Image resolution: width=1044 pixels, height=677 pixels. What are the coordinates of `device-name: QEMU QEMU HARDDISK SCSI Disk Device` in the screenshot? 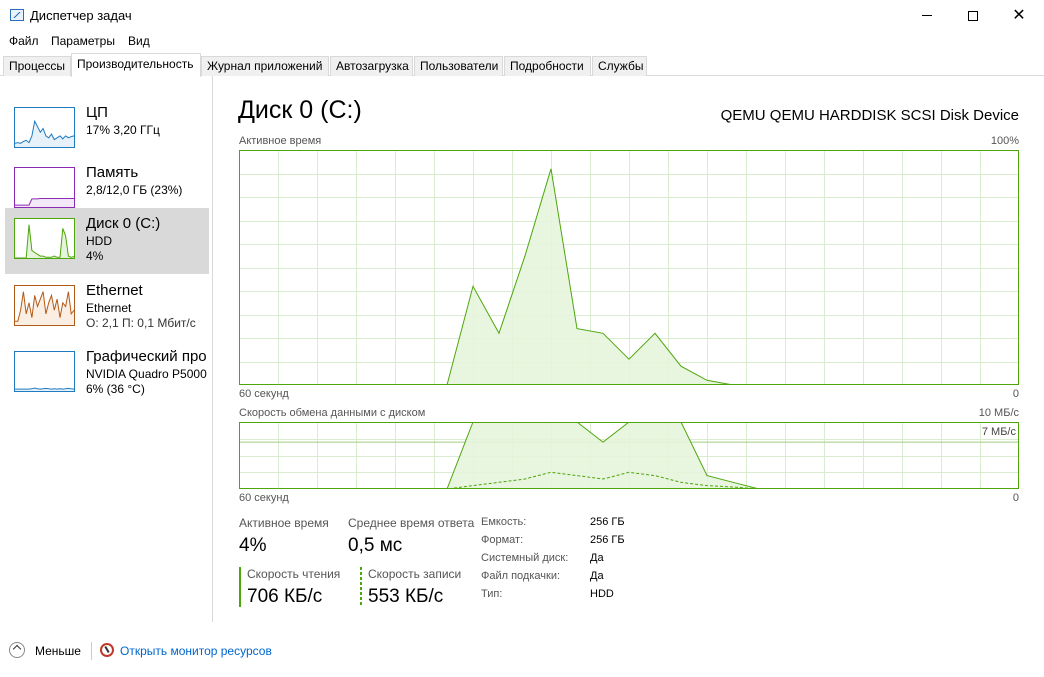 It's located at (869, 115).